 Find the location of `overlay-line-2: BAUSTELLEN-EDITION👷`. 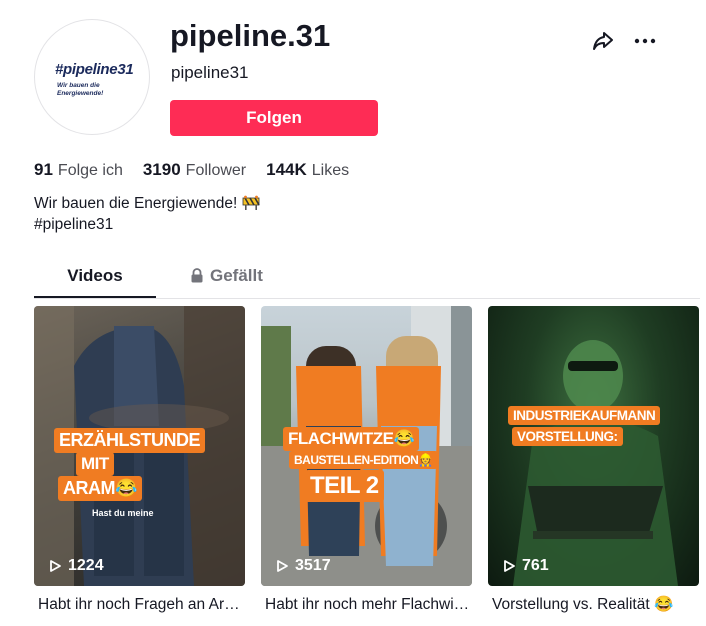

overlay-line-2: BAUSTELLEN-EDITION👷 is located at coordinates (363, 460).